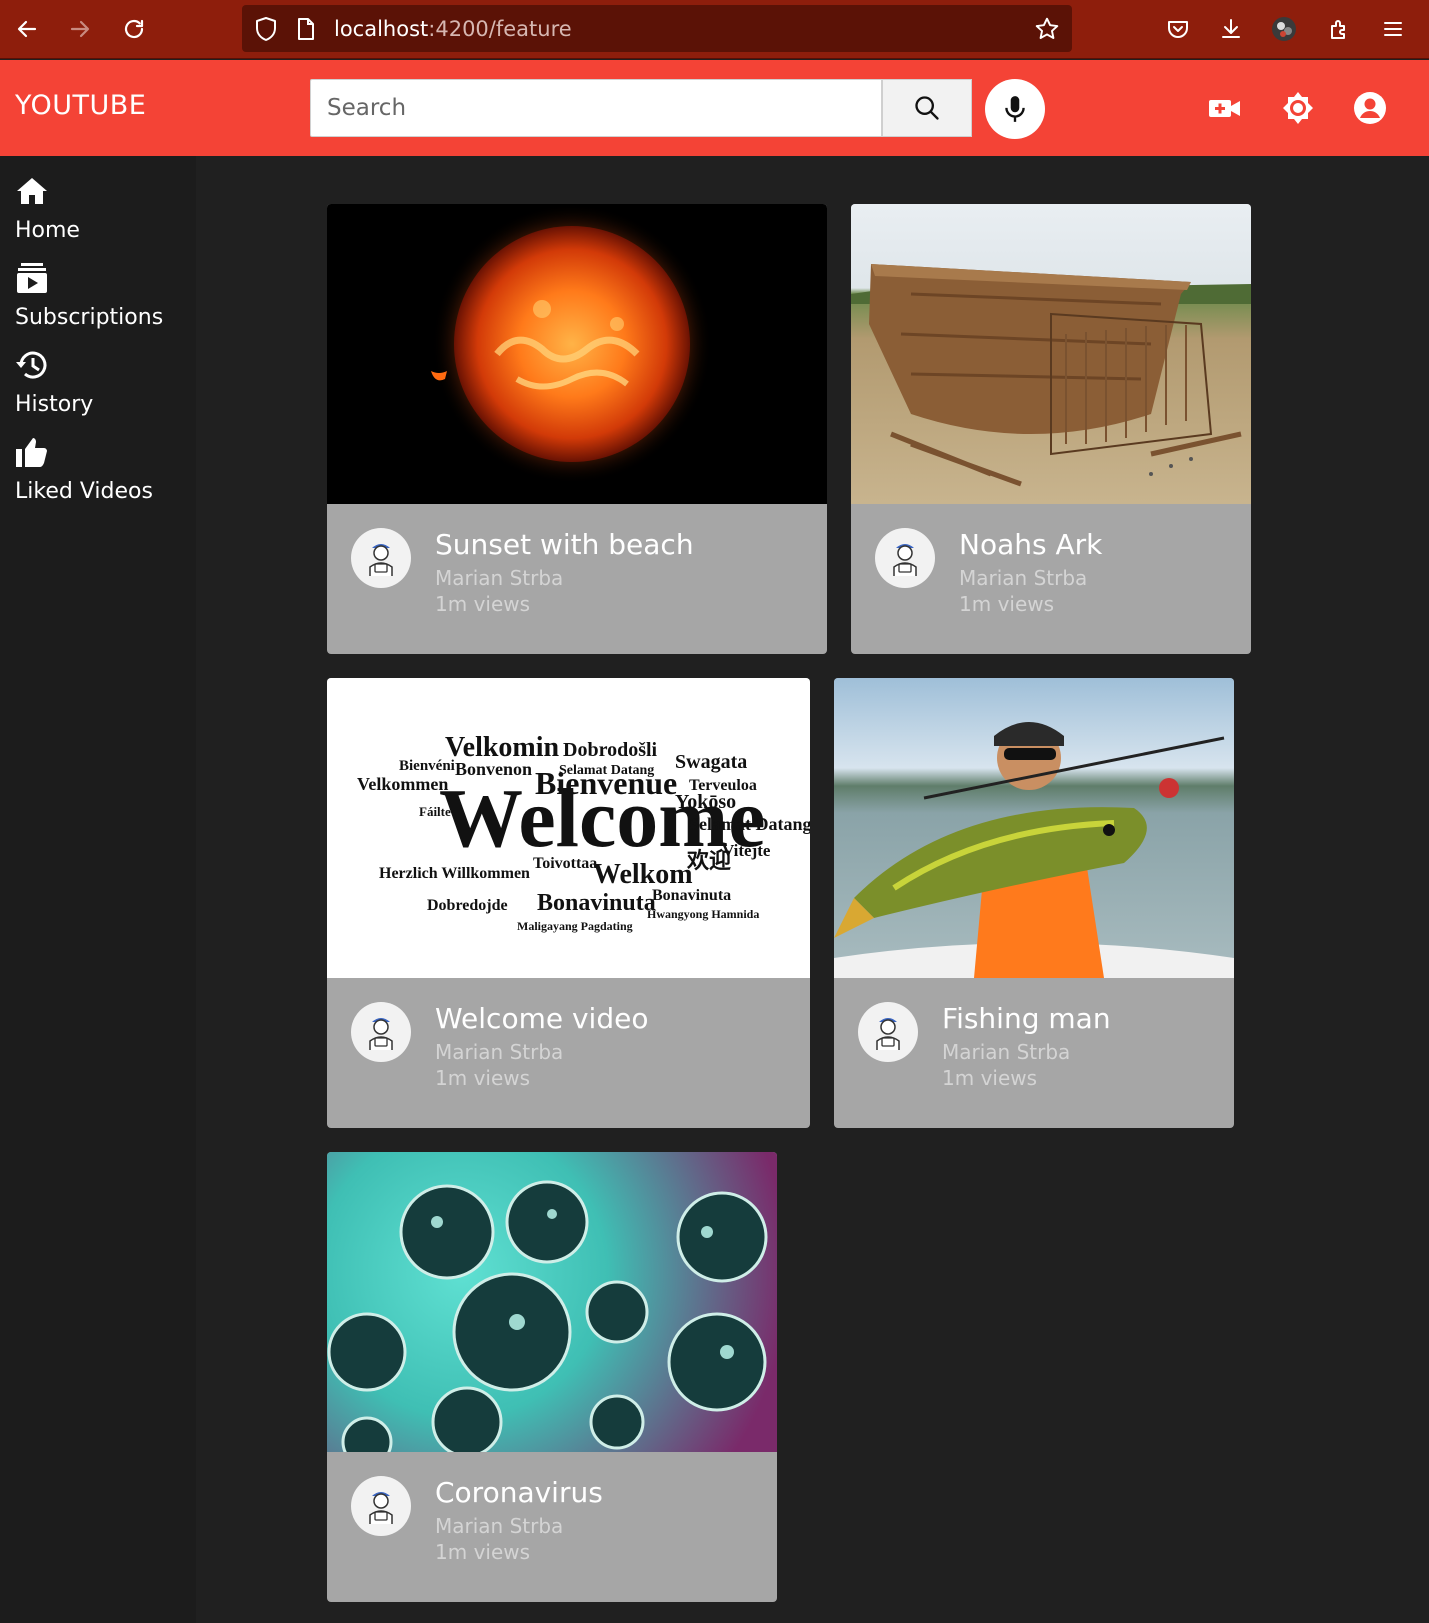 Image resolution: width=1429 pixels, height=1623 pixels. Describe the element at coordinates (1393, 29) in the screenshot. I see `menu-icon` at that location.